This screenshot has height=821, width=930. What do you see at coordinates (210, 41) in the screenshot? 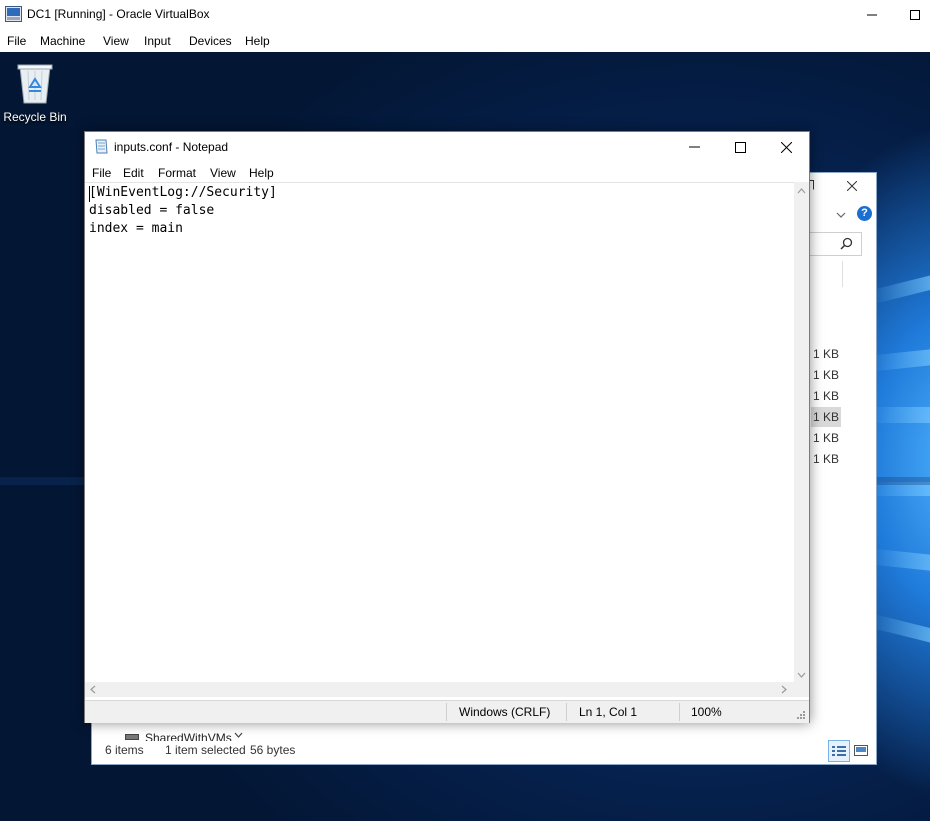
I see `vbox-menu-devices: Devices` at bounding box center [210, 41].